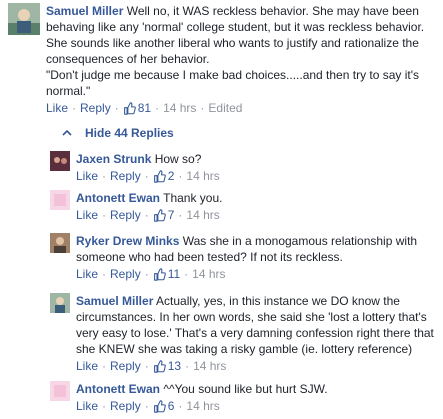 The width and height of the screenshot is (443, 419). I want to click on like-count: 2, so click(164, 176).